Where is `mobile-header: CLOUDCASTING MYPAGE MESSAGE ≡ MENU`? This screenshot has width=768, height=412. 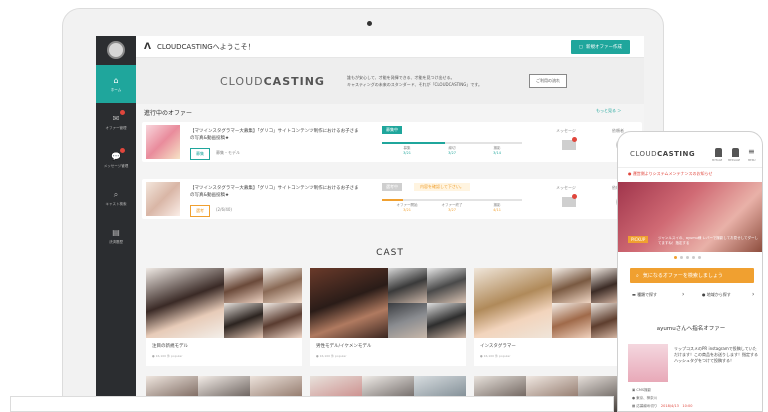 mobile-header: CLOUDCASTING MYPAGE MESSAGE ≡ MENU is located at coordinates (690, 150).